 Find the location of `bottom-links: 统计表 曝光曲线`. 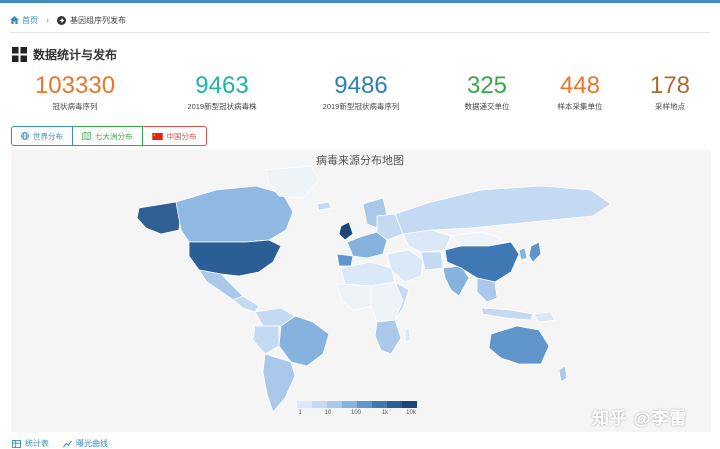

bottom-links: 统计表 曝光曲线 is located at coordinates (60, 443).